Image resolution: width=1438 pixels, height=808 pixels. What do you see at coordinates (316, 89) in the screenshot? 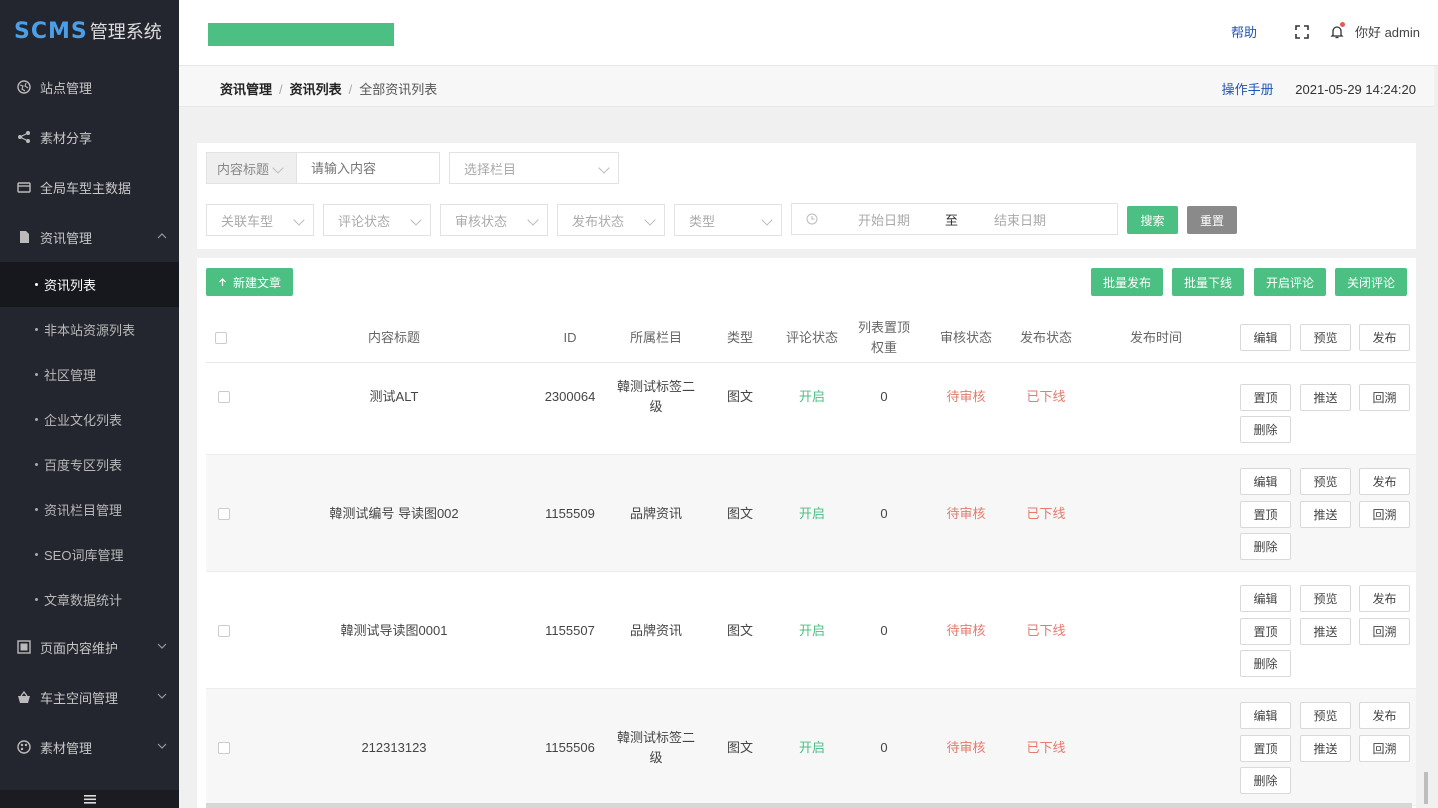
I see `breadcrumb-news-list: 资讯列表` at bounding box center [316, 89].